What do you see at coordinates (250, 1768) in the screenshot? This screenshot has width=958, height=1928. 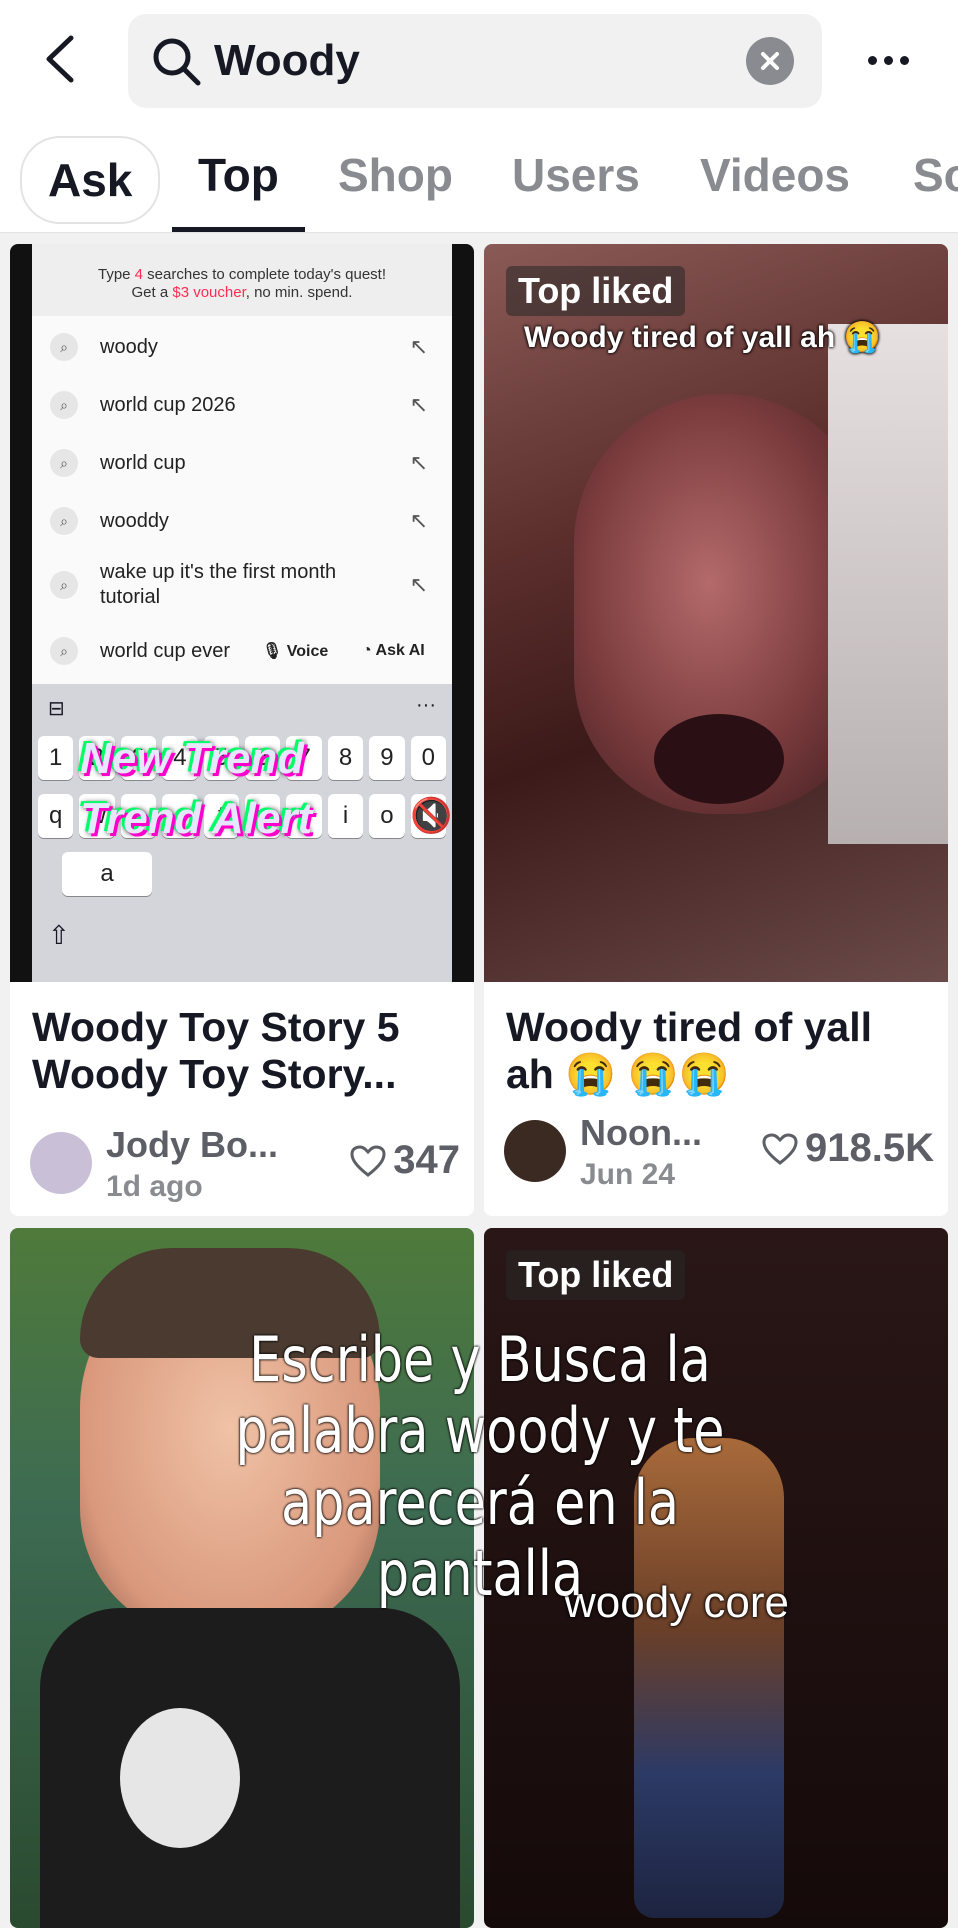 I see `shirt-shape` at bounding box center [250, 1768].